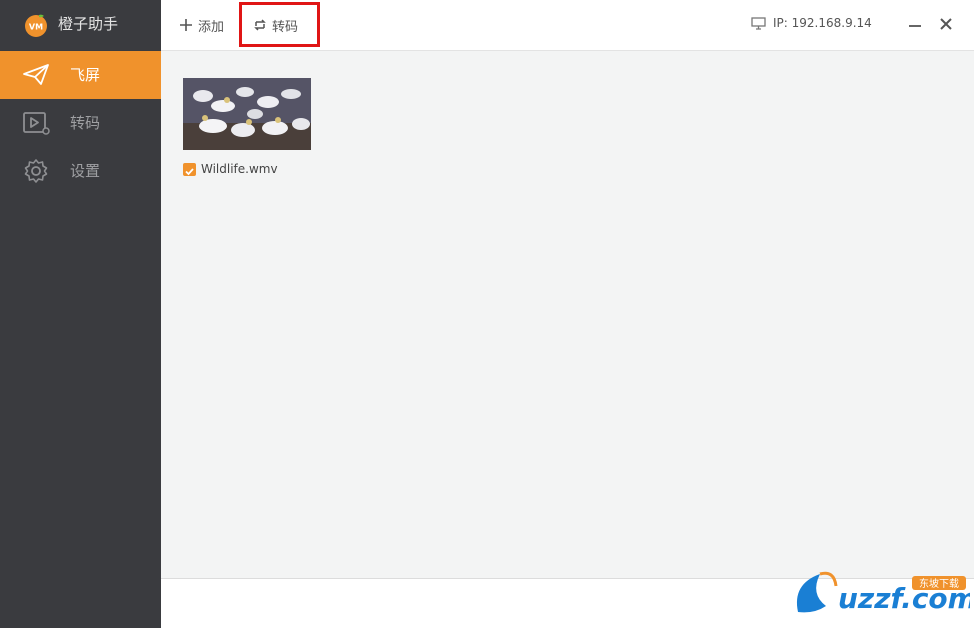  What do you see at coordinates (239, 169) in the screenshot?
I see `file-name: Wildlife.wmv` at bounding box center [239, 169].